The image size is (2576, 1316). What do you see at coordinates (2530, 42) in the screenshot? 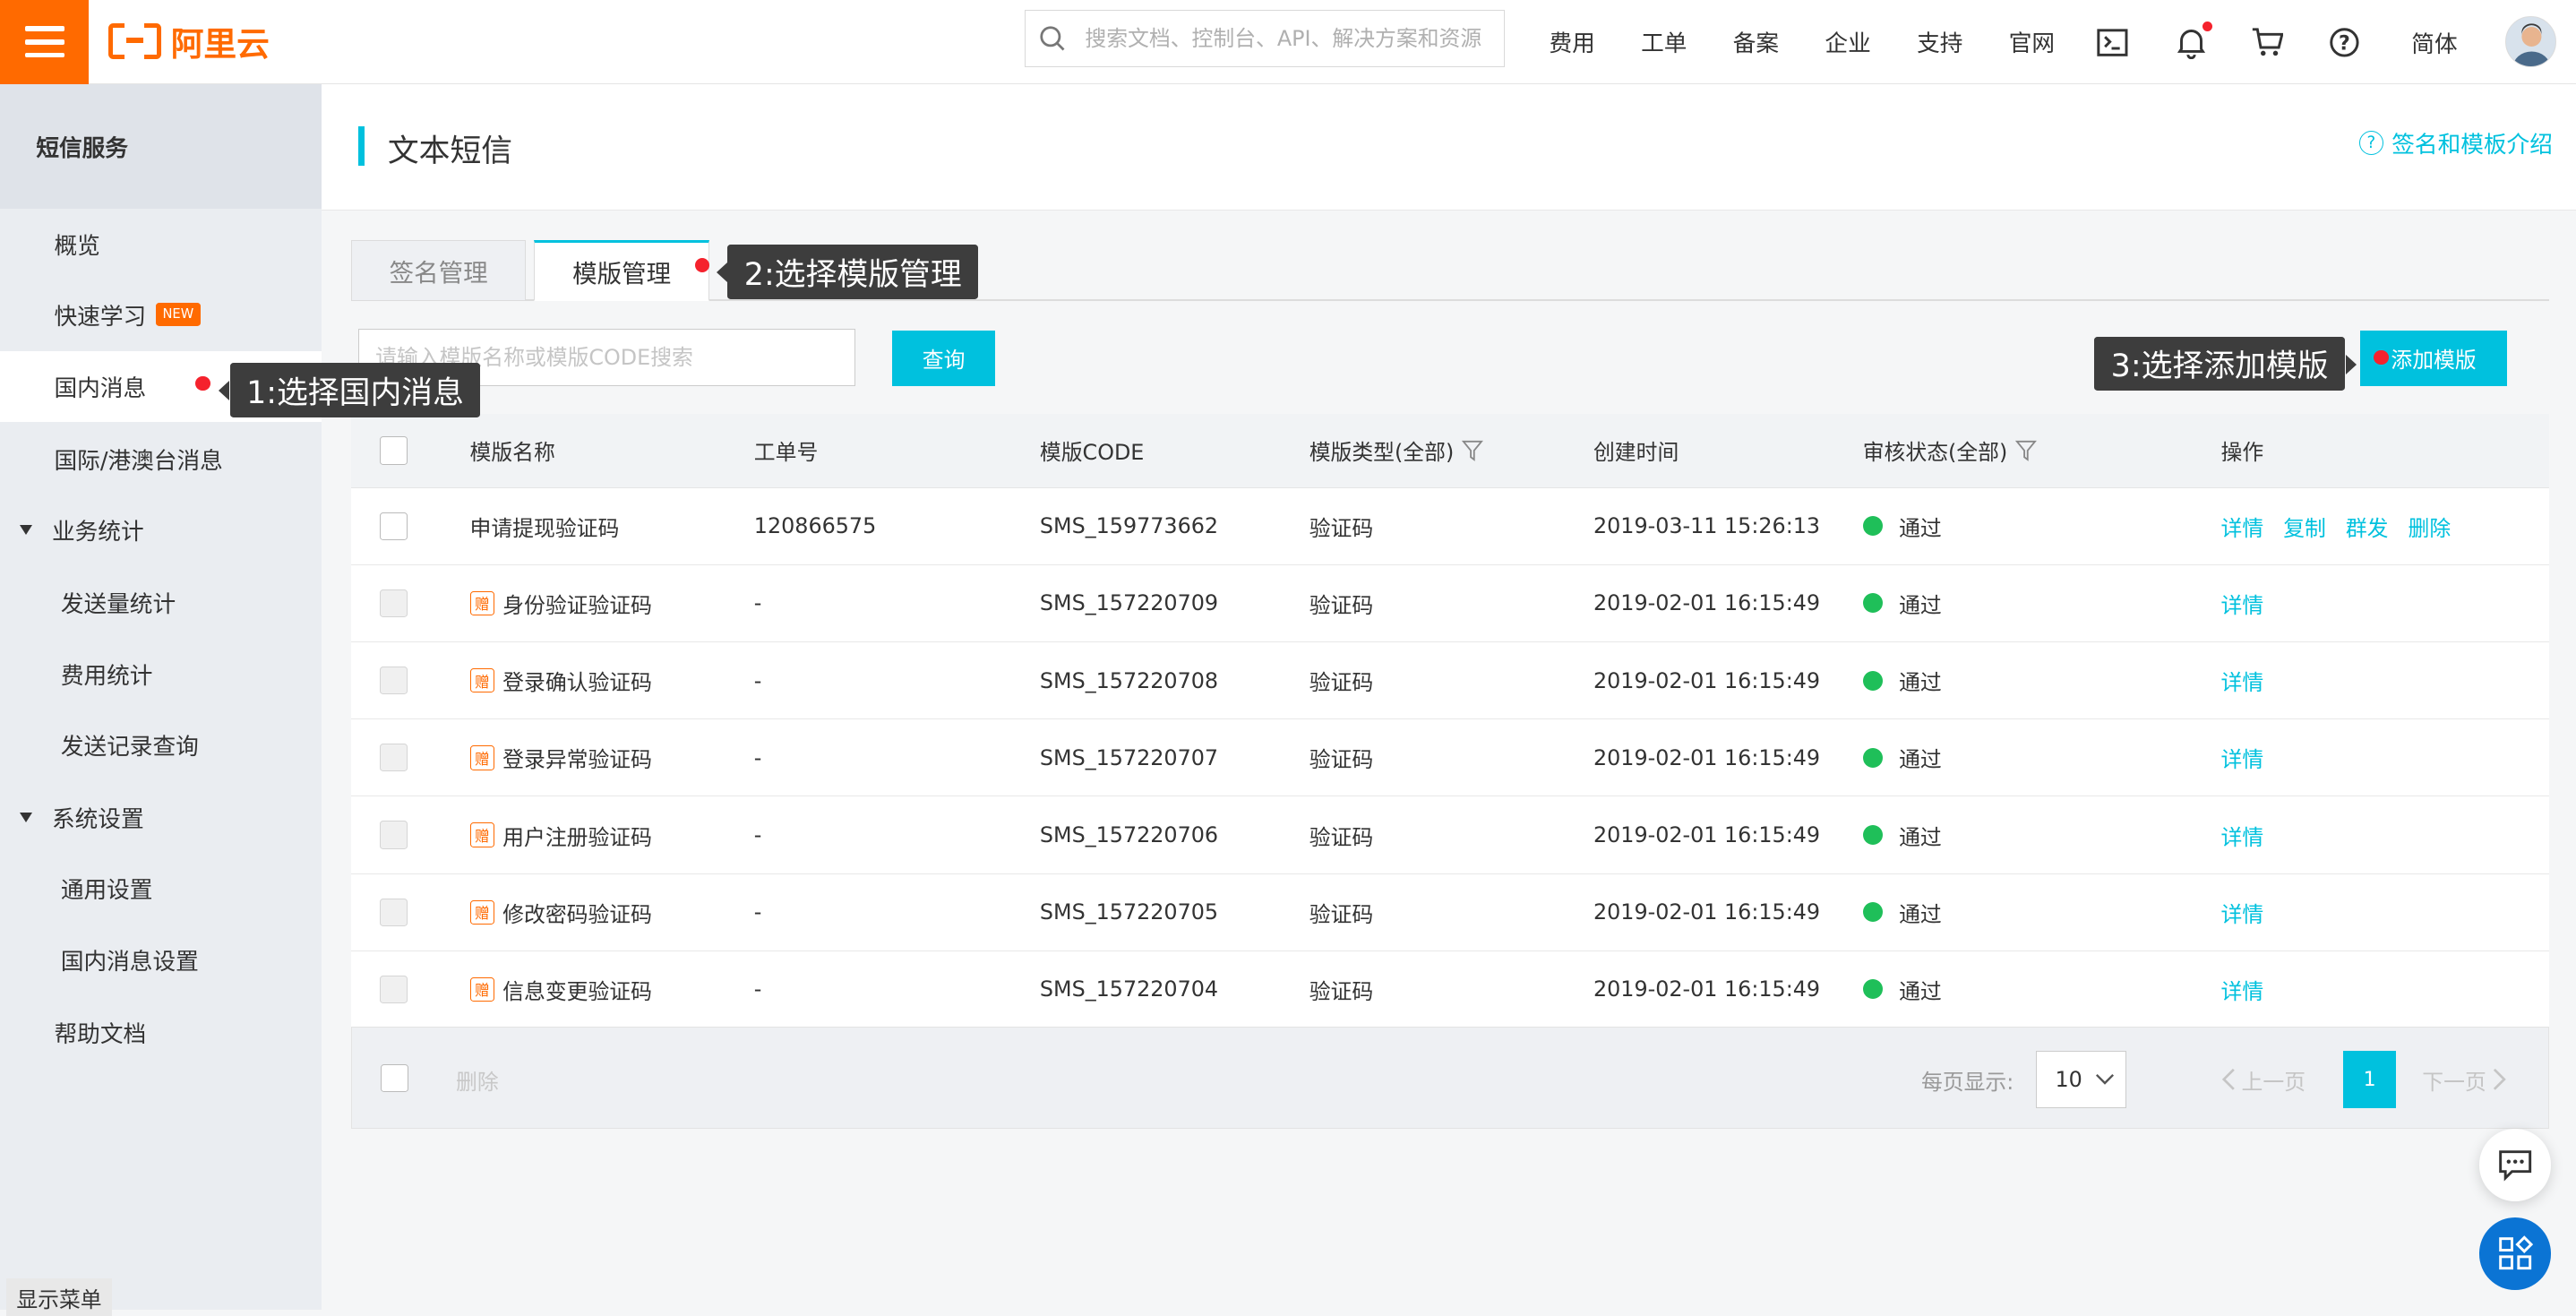
I see `user-avatar` at bounding box center [2530, 42].